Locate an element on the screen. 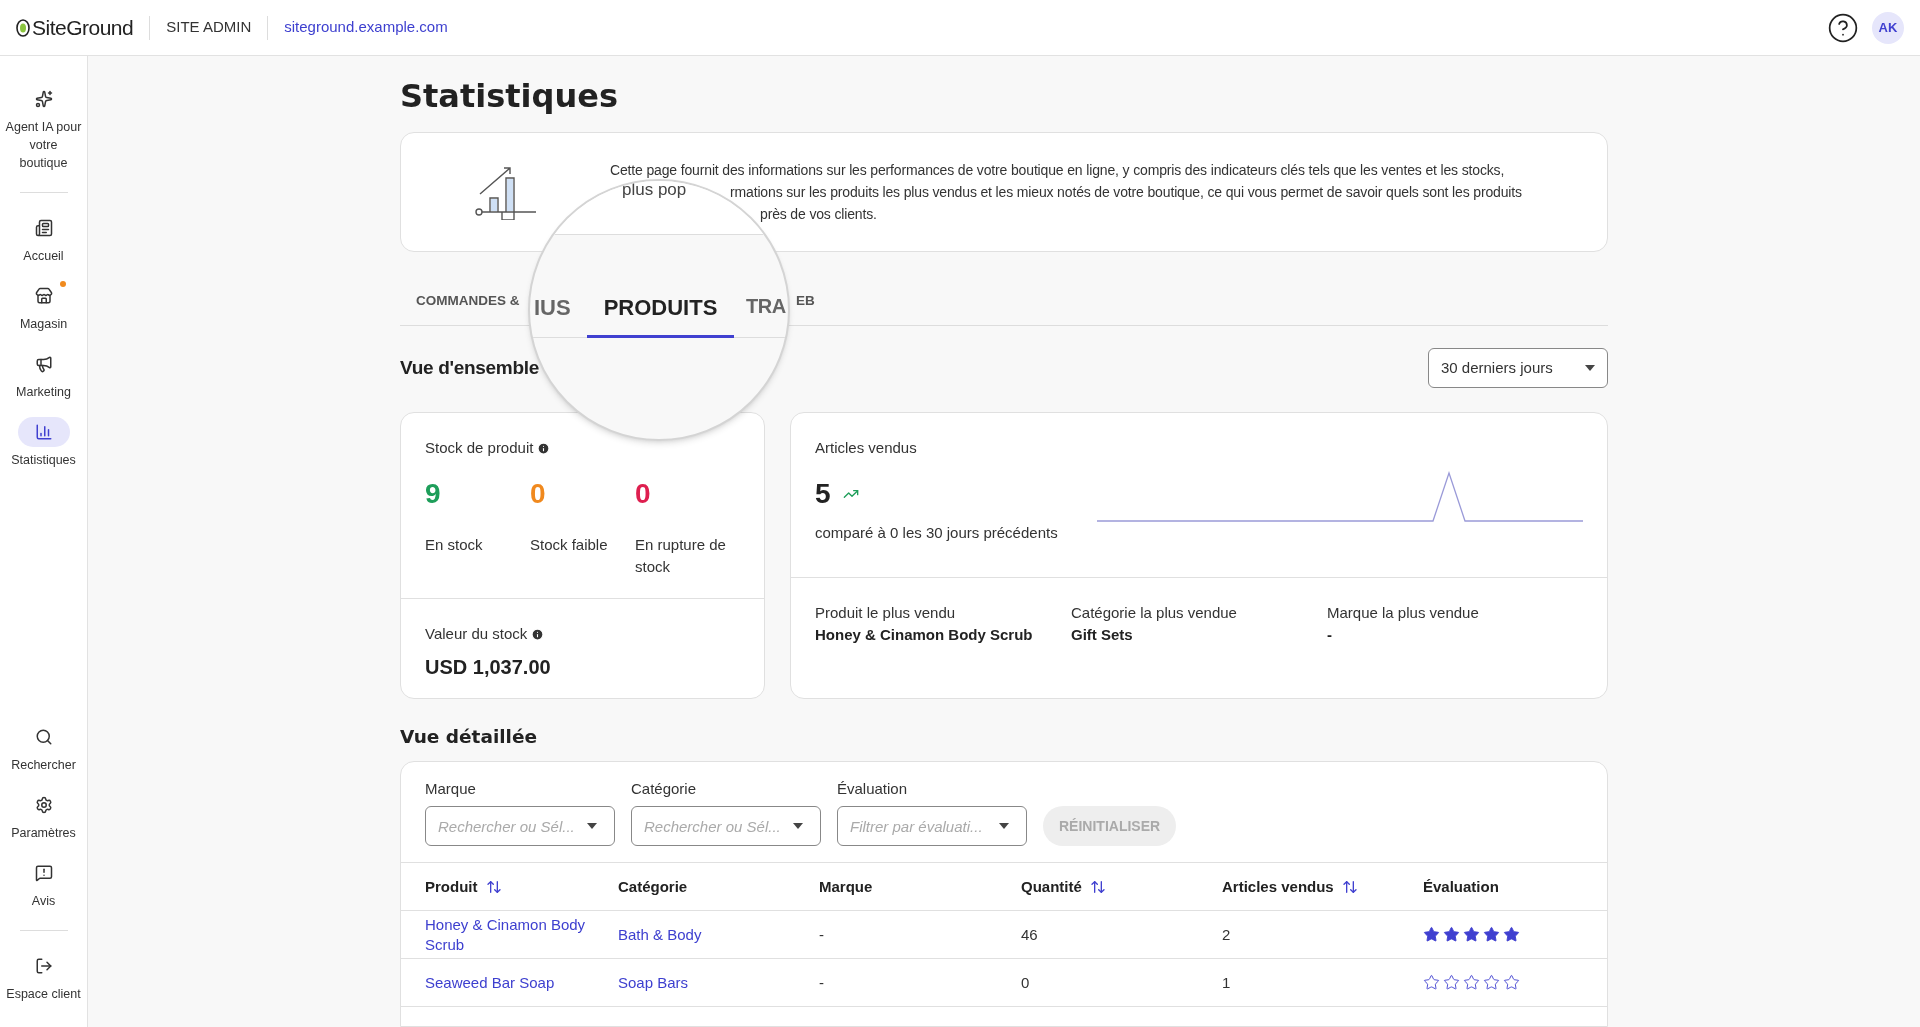 The height and width of the screenshot is (1027, 1920). card-title: Stock de produit is located at coordinates (479, 448).